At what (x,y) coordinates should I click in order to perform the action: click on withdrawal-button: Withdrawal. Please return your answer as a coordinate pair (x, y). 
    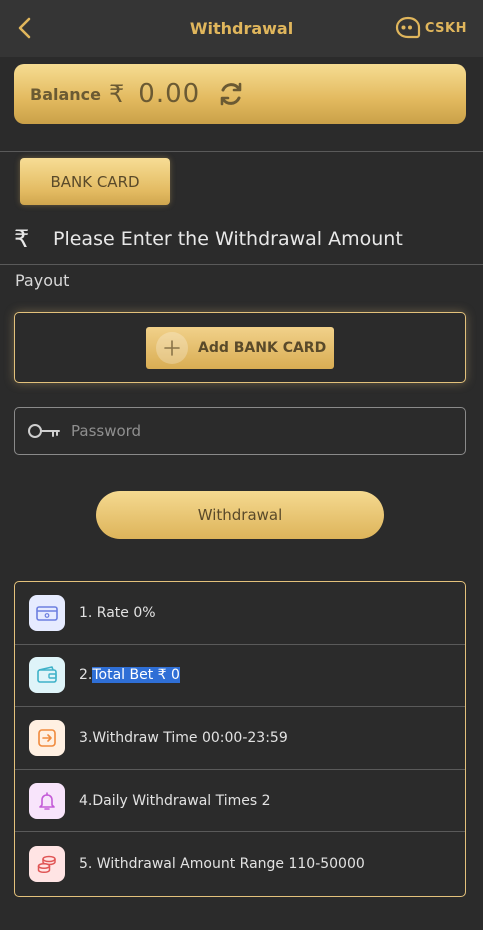
    Looking at the image, I should click on (240, 515).